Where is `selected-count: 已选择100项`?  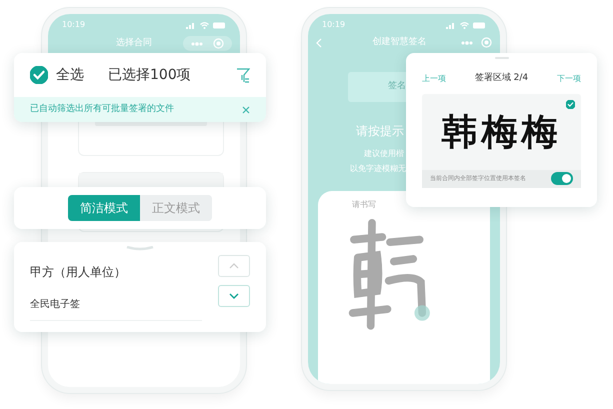 selected-count: 已选择100项 is located at coordinates (149, 75).